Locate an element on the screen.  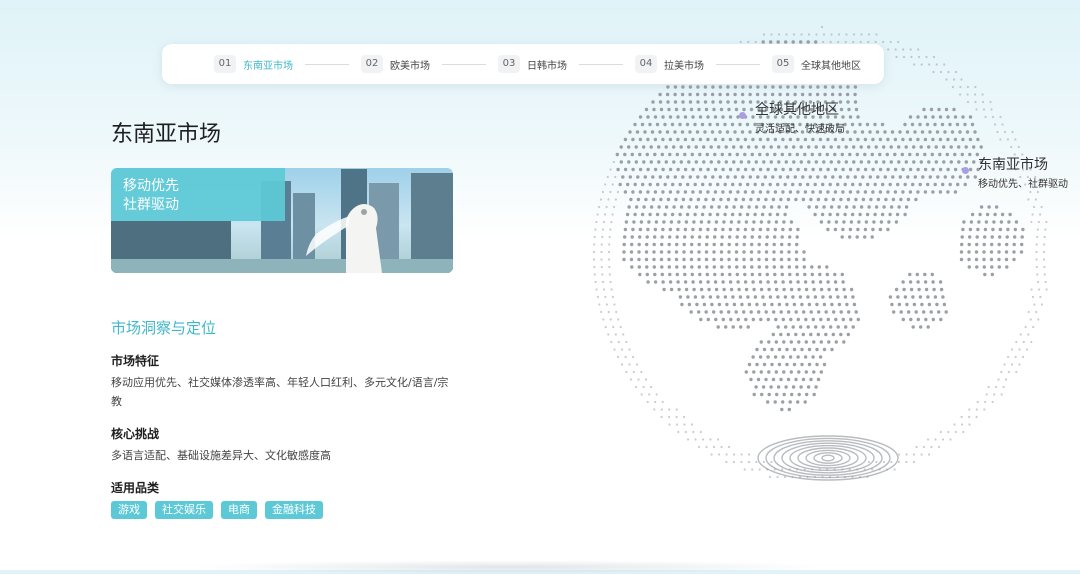
marker-subtitle: 灵活适配、快速破局 is located at coordinates (800, 129).